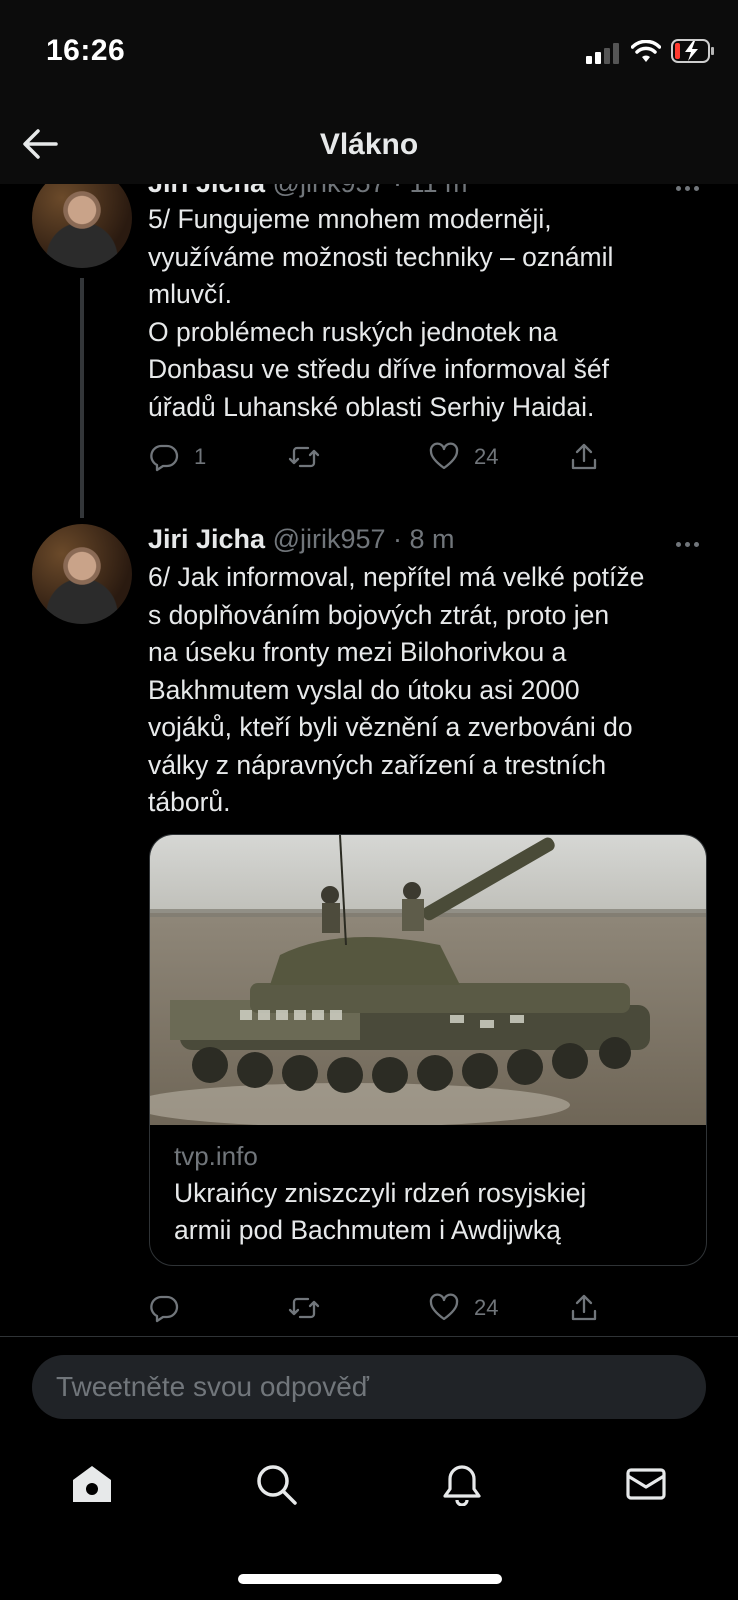 This screenshot has height=1600, width=738. I want to click on author-handle: @jirik957 · 11 m, so click(370, 191).